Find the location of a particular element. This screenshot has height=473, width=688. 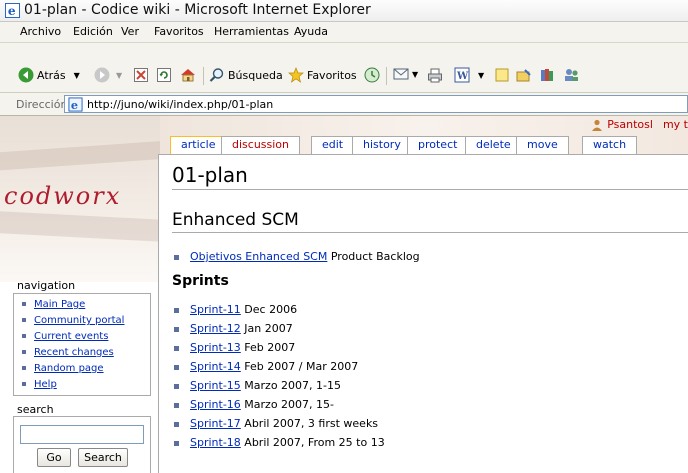

tab-delete: delete is located at coordinates (493, 145).